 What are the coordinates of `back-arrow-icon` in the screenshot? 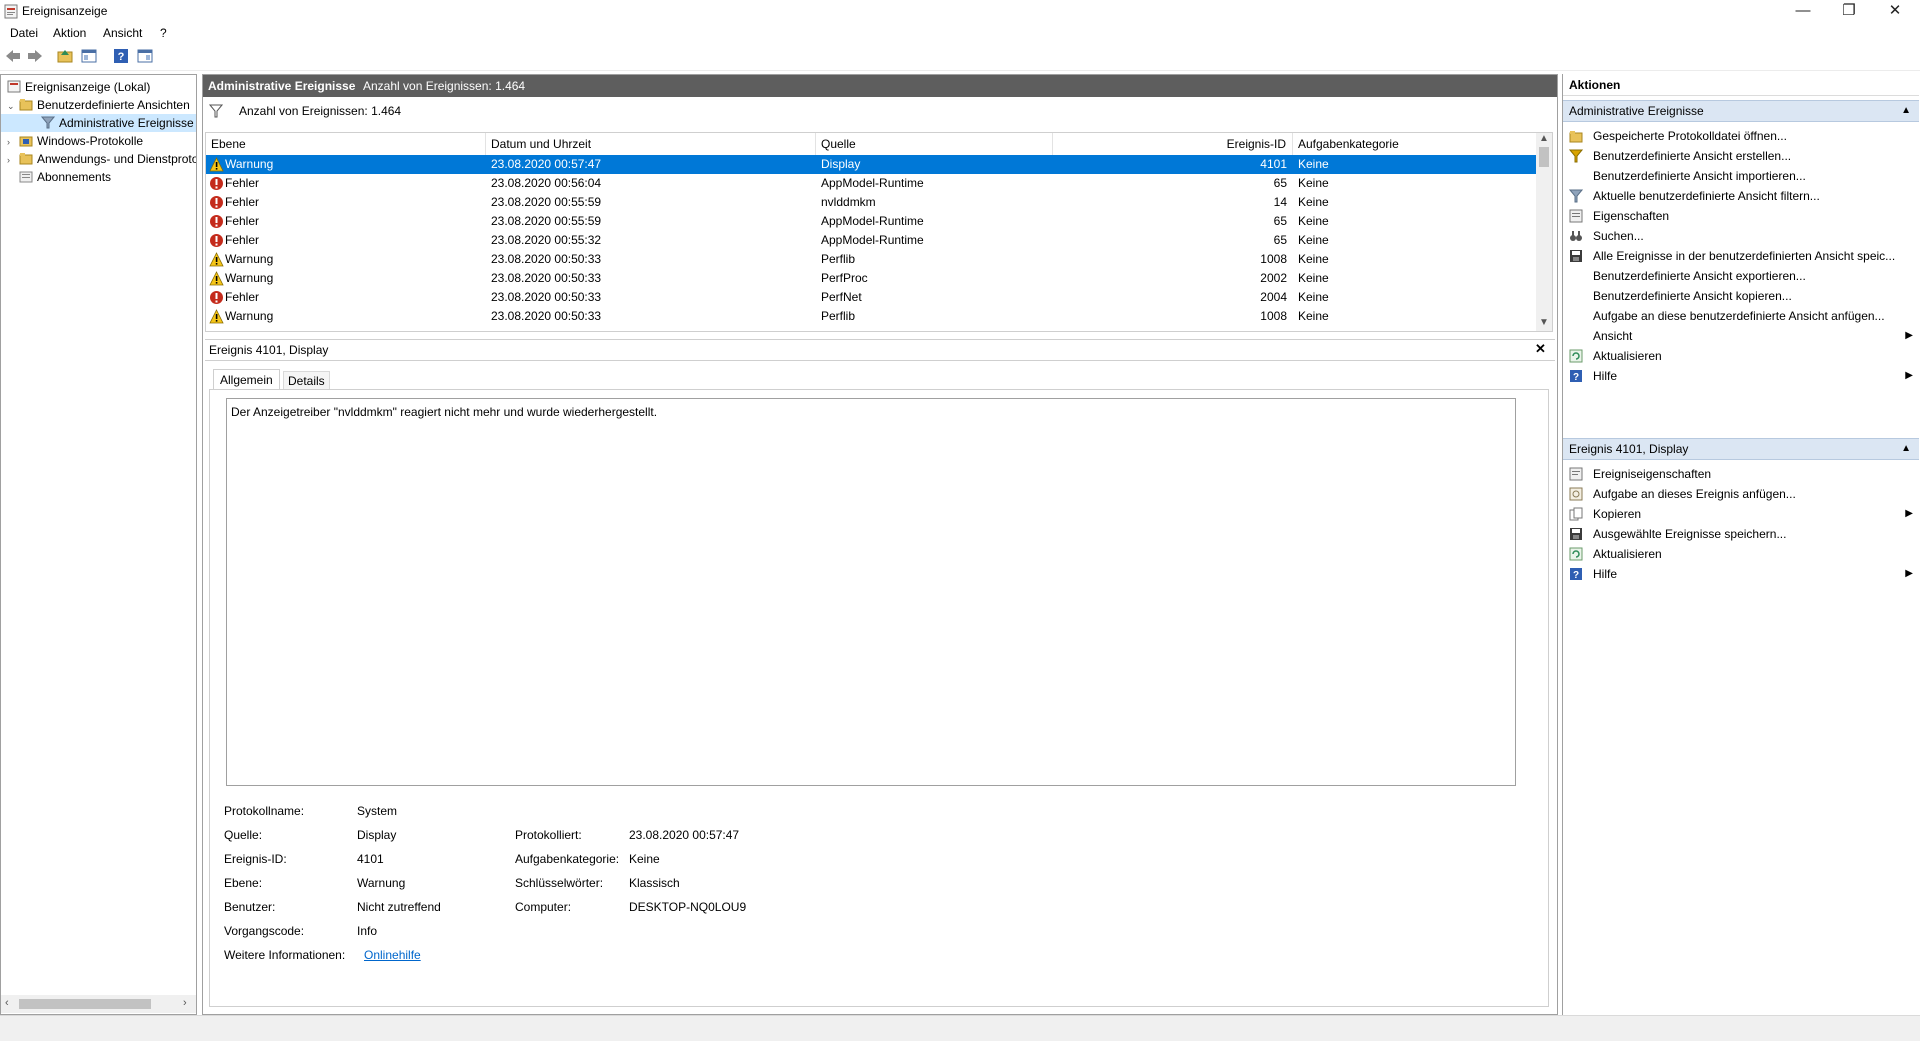 It's located at (13, 56).